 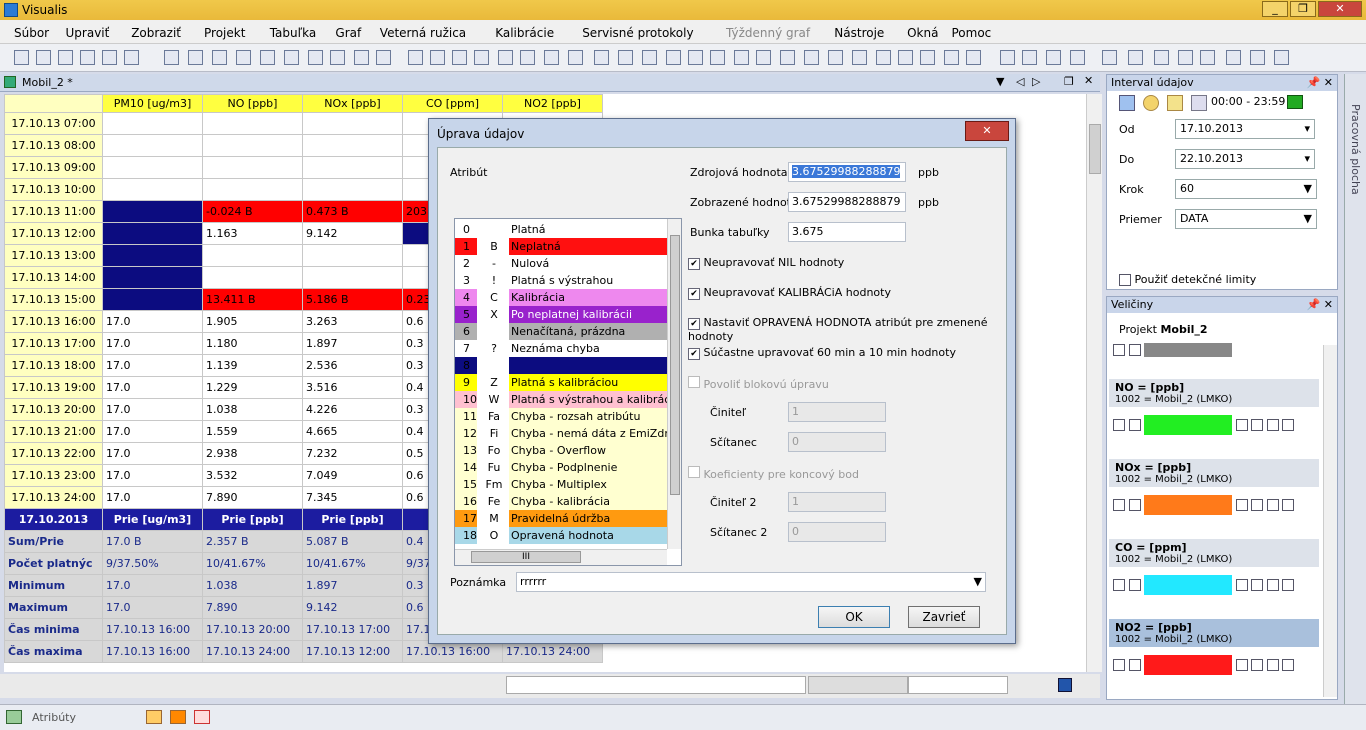 I want to click on menu-2: Zobraziť, so click(x=156, y=33).